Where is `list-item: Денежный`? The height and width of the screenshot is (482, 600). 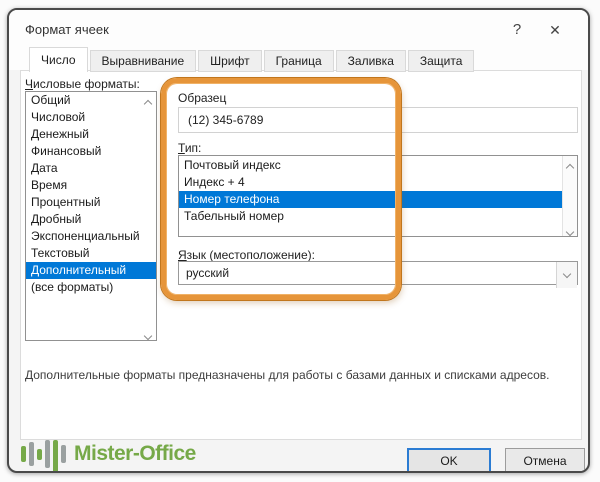
list-item: Денежный is located at coordinates (91, 134).